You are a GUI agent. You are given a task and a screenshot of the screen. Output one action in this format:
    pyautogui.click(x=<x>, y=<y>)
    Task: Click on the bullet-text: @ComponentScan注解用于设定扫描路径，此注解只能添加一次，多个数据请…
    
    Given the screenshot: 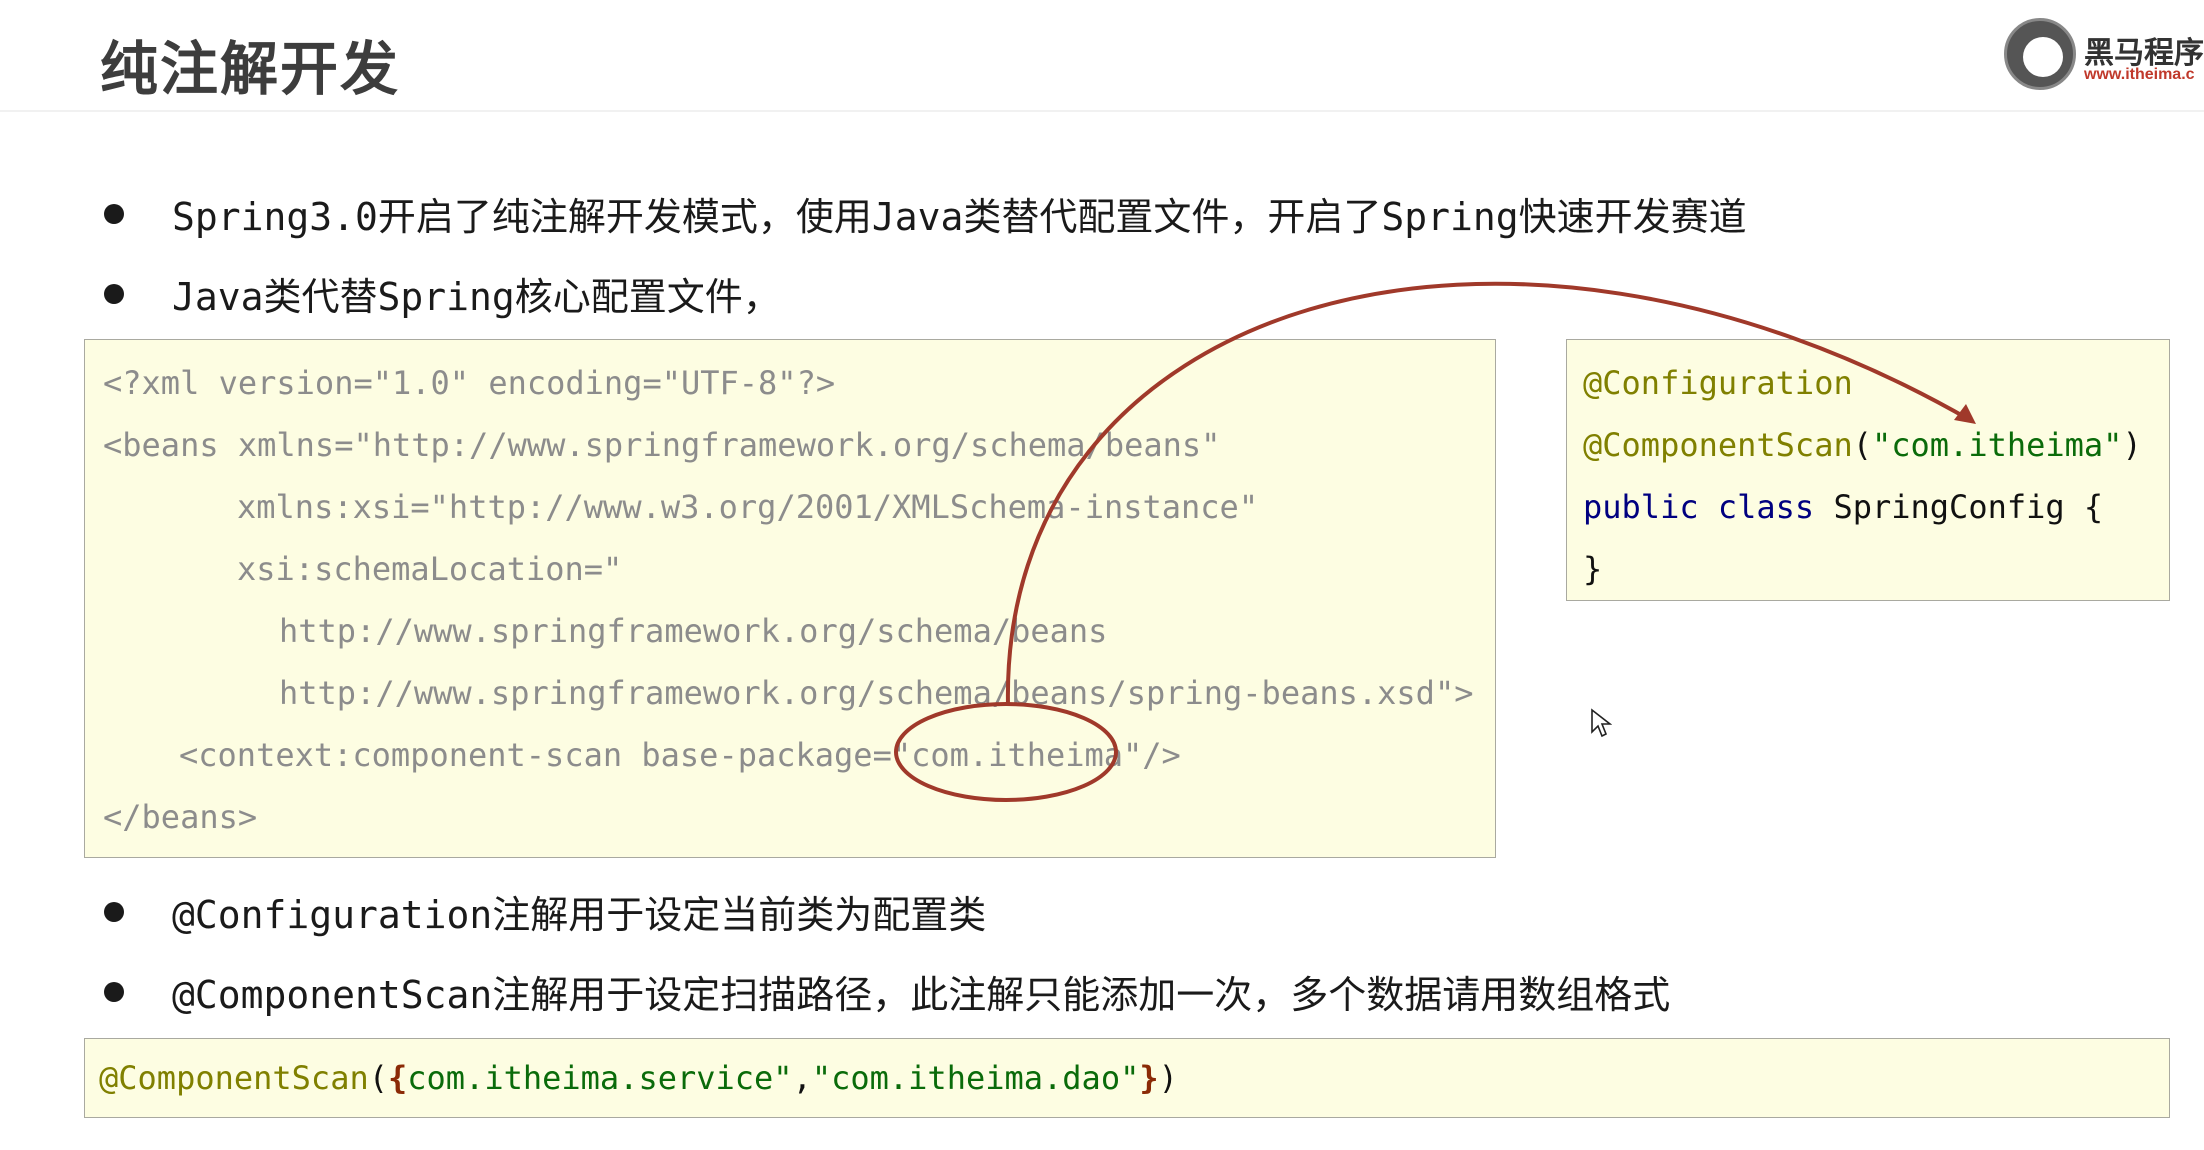 What is the action you would take?
    pyautogui.click(x=921, y=995)
    